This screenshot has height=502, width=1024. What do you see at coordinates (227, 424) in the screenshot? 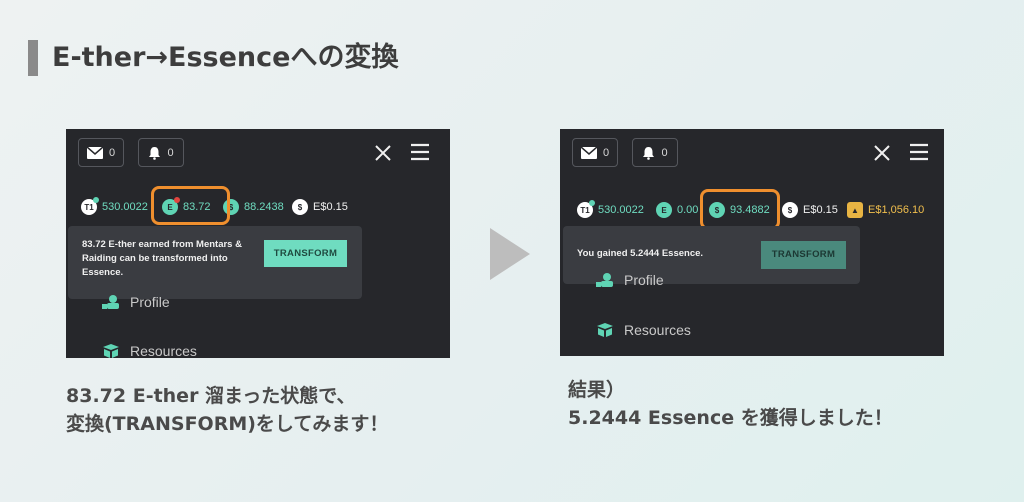
I see `caption-left-line2: 変換(TRANSFORM)をしてみます！` at bounding box center [227, 424].